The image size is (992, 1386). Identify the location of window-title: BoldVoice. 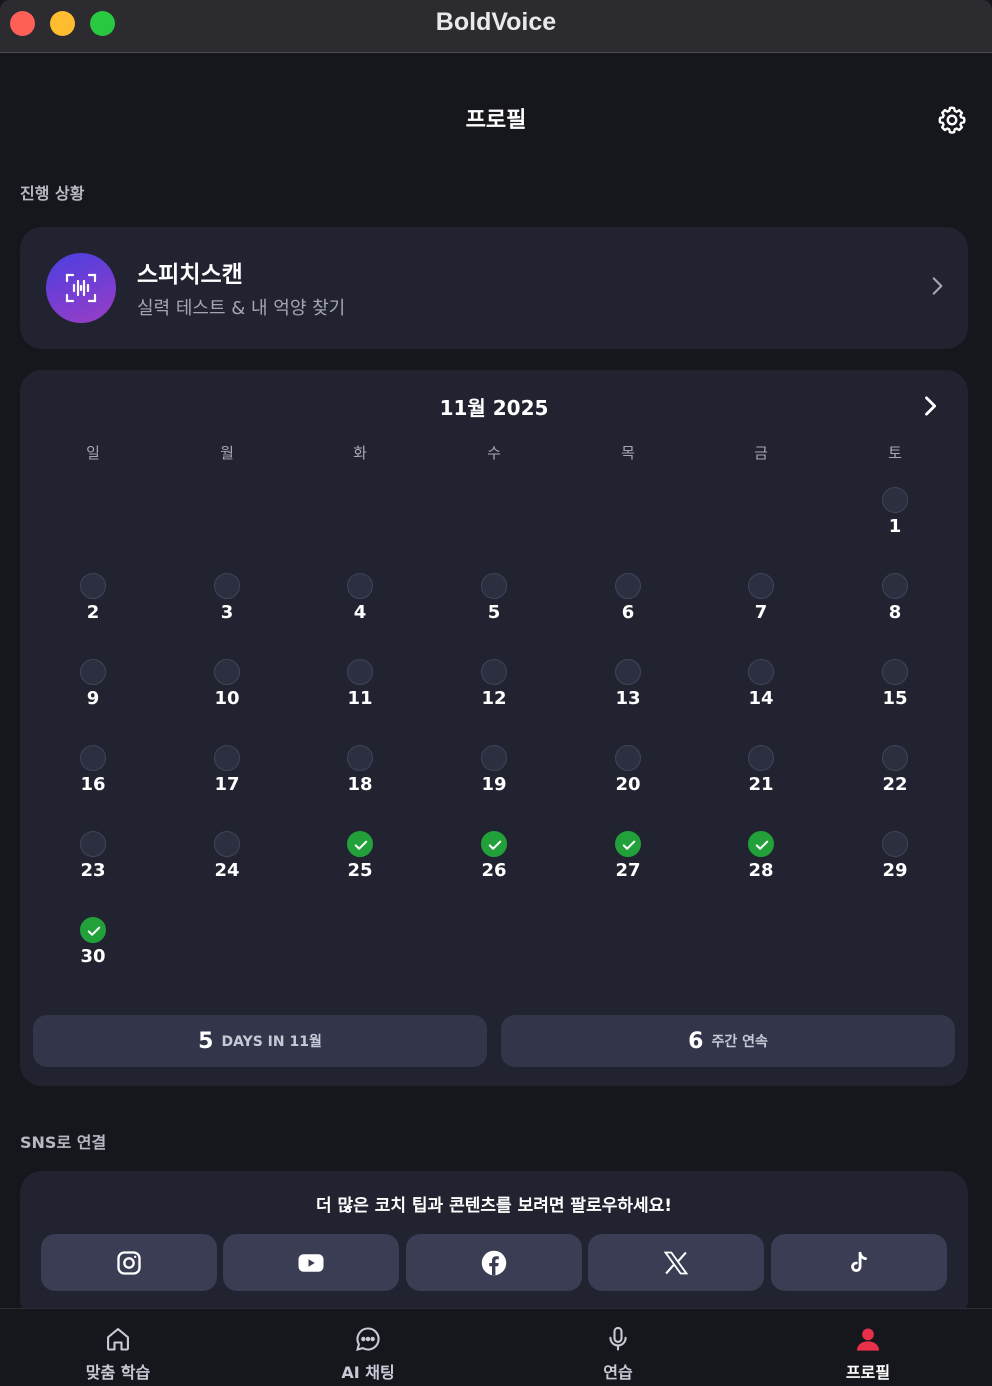
(496, 22).